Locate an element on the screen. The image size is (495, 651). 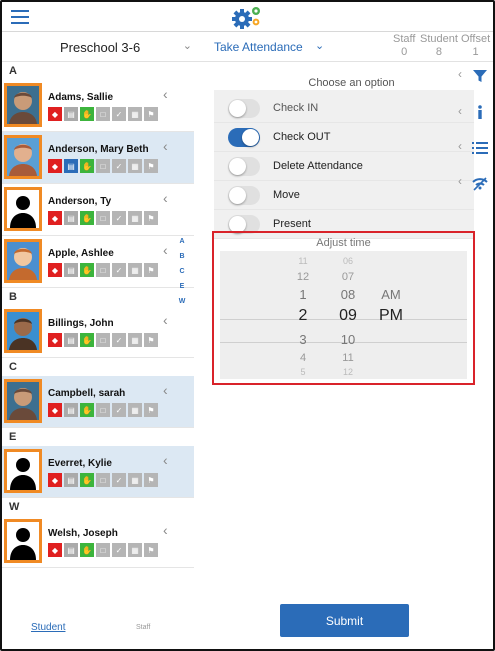
class-selector: Preschool 3-6 ⌄ is located at coordinates (98, 46).